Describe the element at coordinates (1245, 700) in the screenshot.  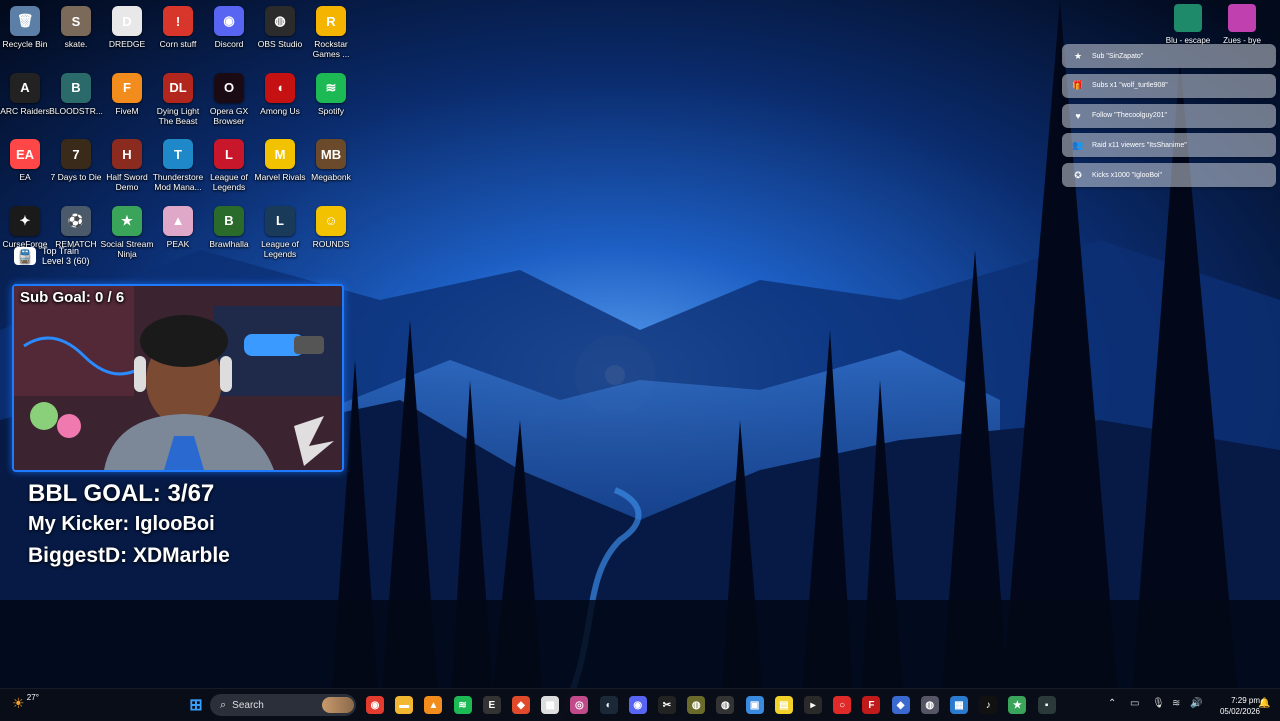
I see `clock-time: 7:29 pm` at that location.